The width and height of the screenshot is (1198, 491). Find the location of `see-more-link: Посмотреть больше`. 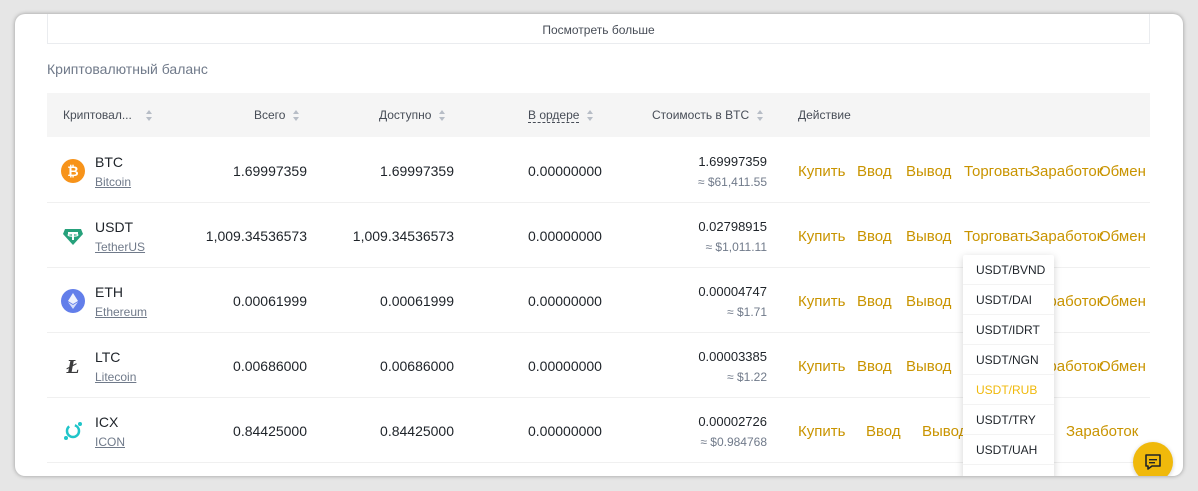

see-more-link: Посмотреть больше is located at coordinates (598, 29).